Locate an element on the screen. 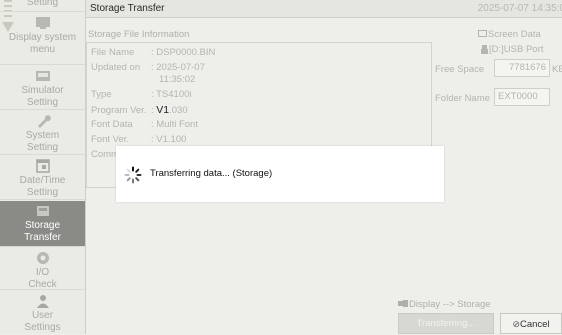 The image size is (562, 335). sidebar-item-label: Simulator Setting is located at coordinates (42, 96).